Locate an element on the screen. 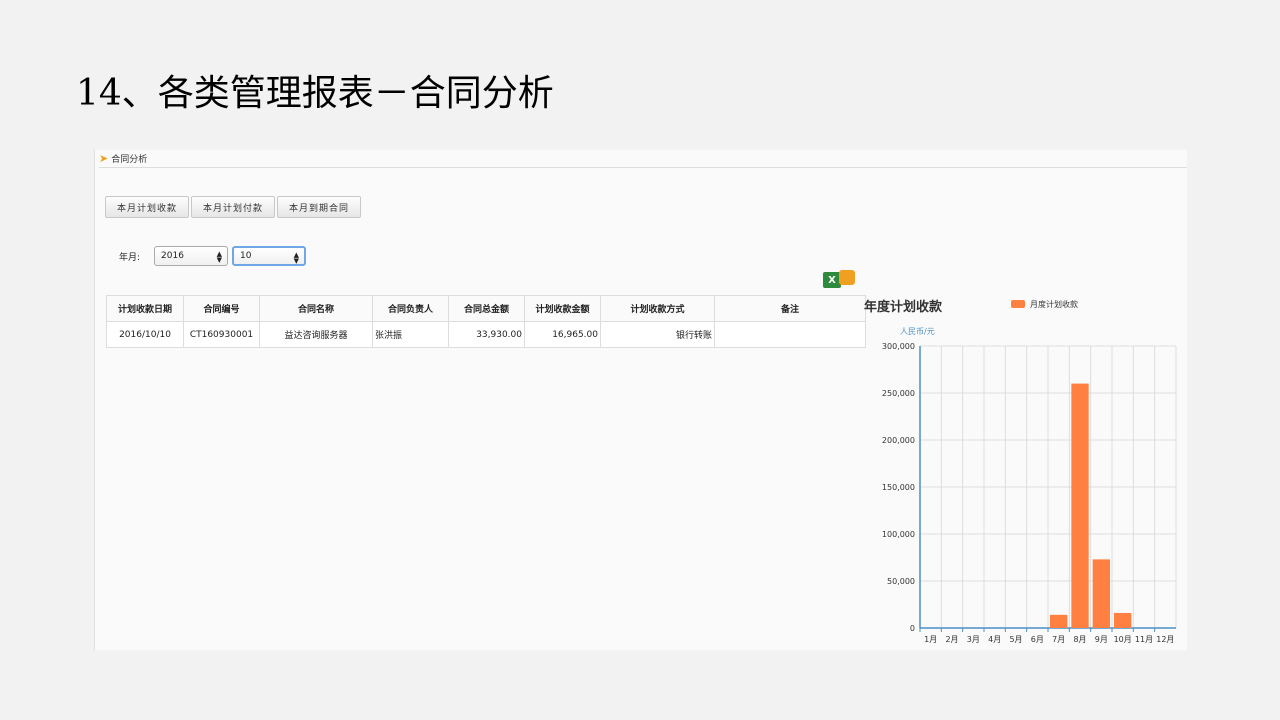 The width and height of the screenshot is (1280, 720). legend-swatch is located at coordinates (1018, 304).